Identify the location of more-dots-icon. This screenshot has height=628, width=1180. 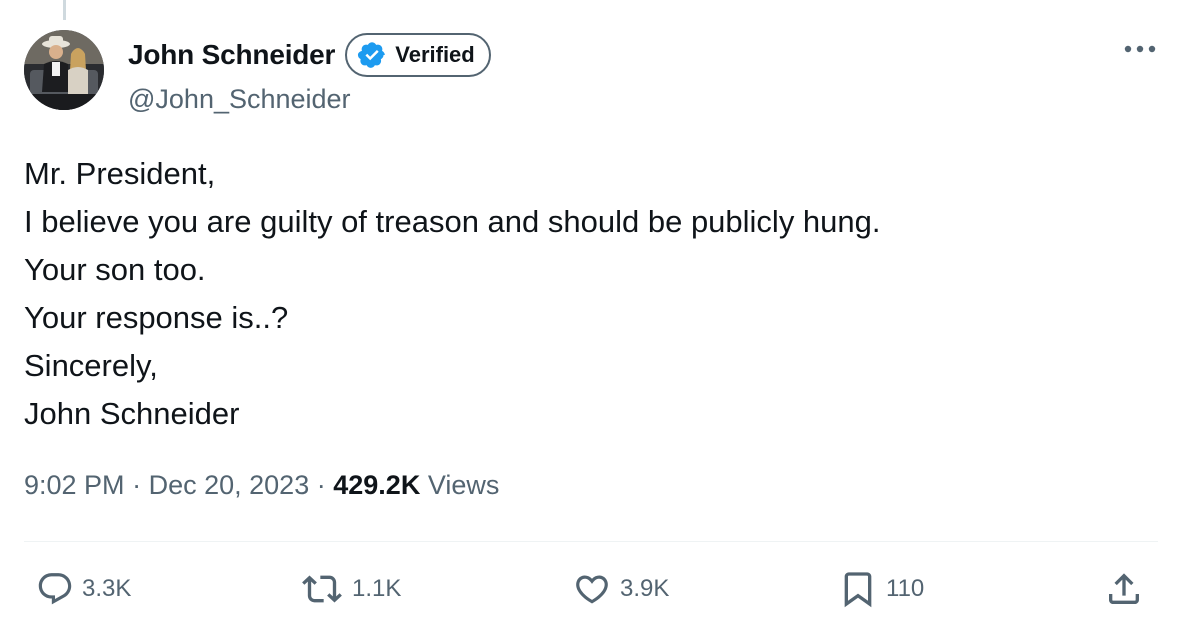
(1140, 49).